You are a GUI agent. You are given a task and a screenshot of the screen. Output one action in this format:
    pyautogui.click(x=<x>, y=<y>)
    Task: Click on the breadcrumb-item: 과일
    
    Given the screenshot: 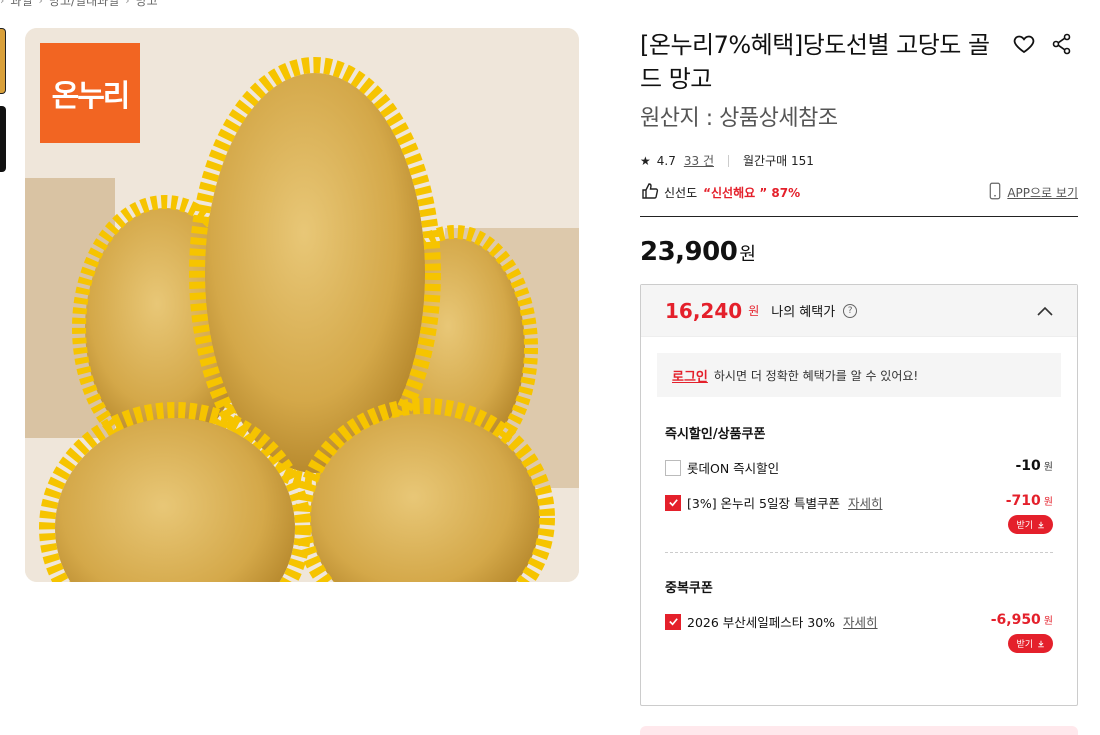 What is the action you would take?
    pyautogui.click(x=21, y=4)
    